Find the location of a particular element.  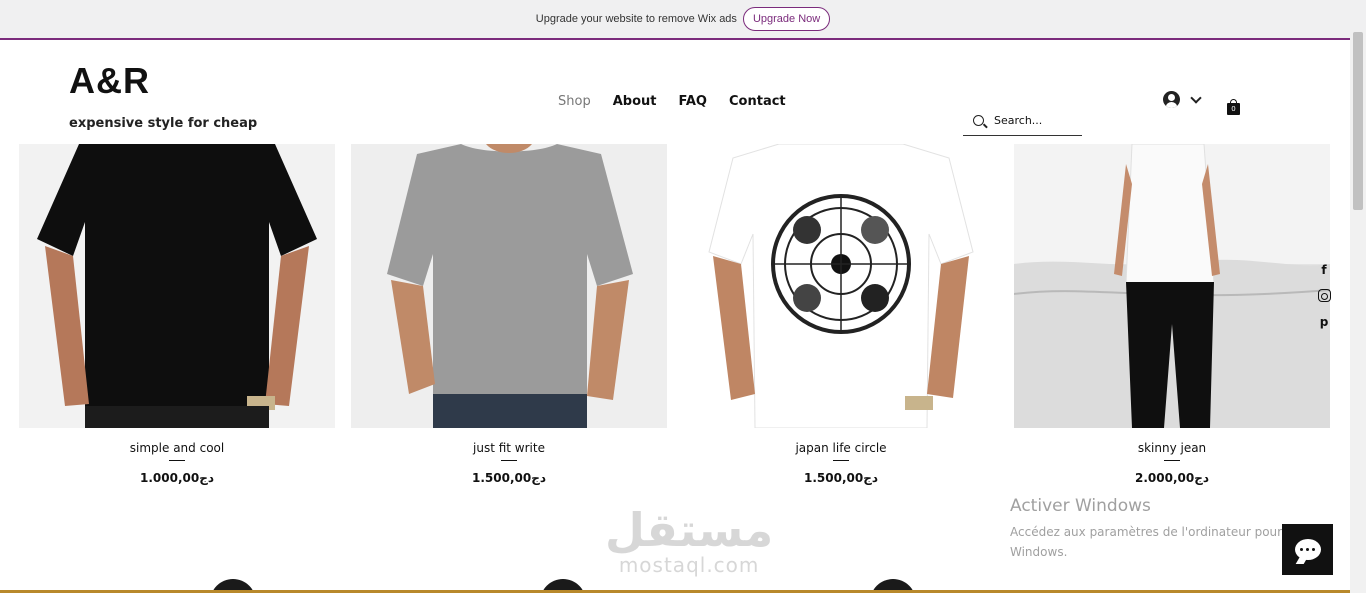

product-card: simple and cool 1.000,00دج is located at coordinates (177, 314).